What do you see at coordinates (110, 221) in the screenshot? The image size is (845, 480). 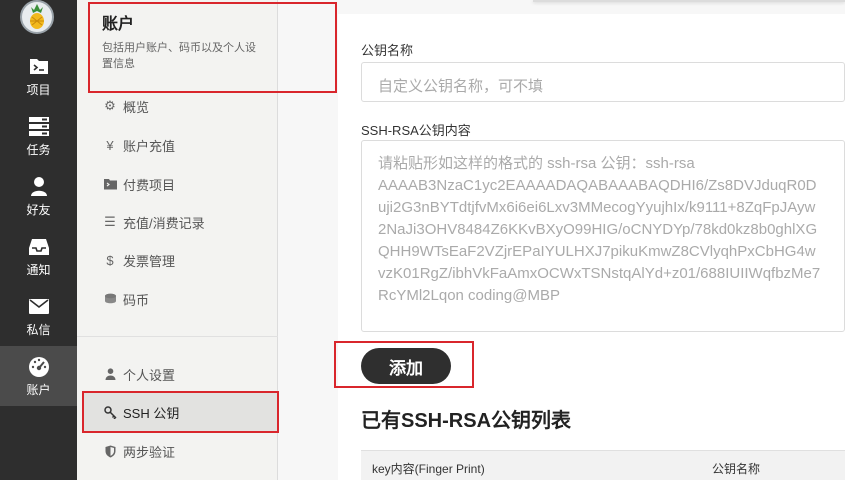 I see `list-icon: ☰` at bounding box center [110, 221].